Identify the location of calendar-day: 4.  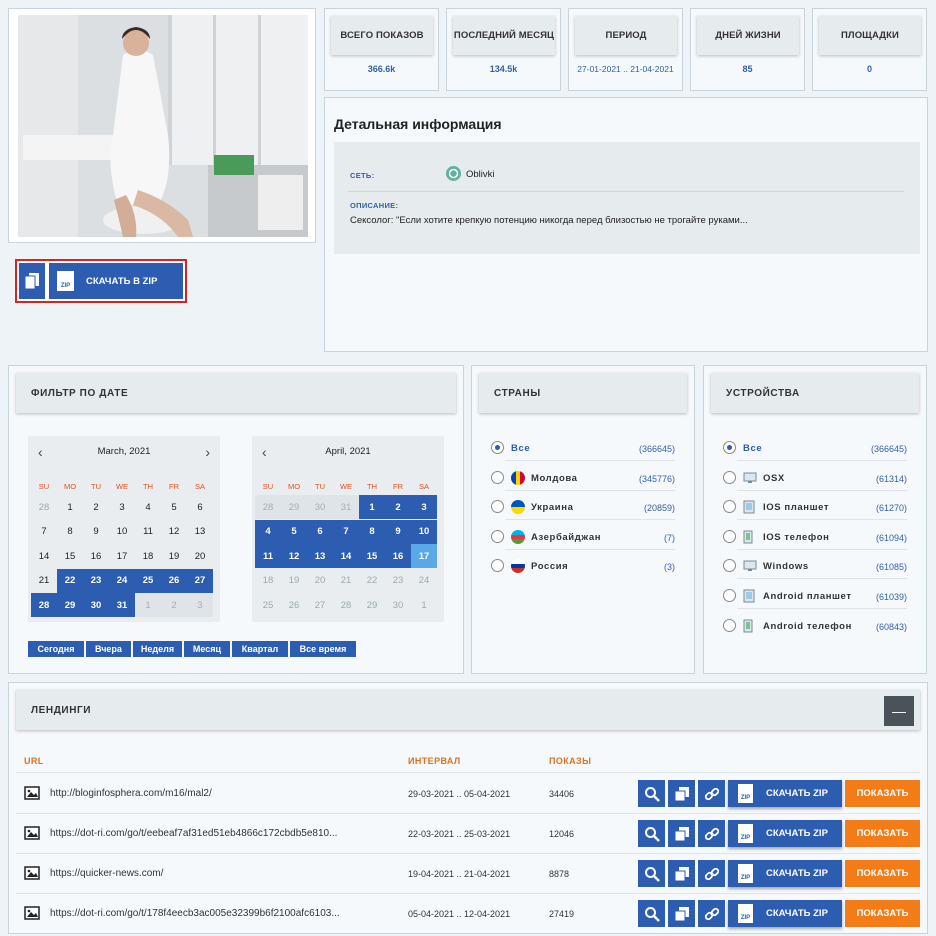
(268, 531).